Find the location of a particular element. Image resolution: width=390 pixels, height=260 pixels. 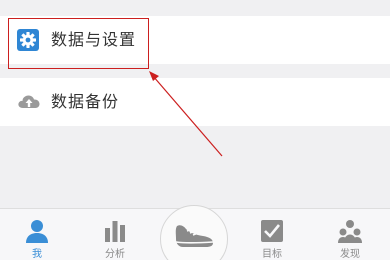

tab-goal: 目标 is located at coordinates (272, 234).